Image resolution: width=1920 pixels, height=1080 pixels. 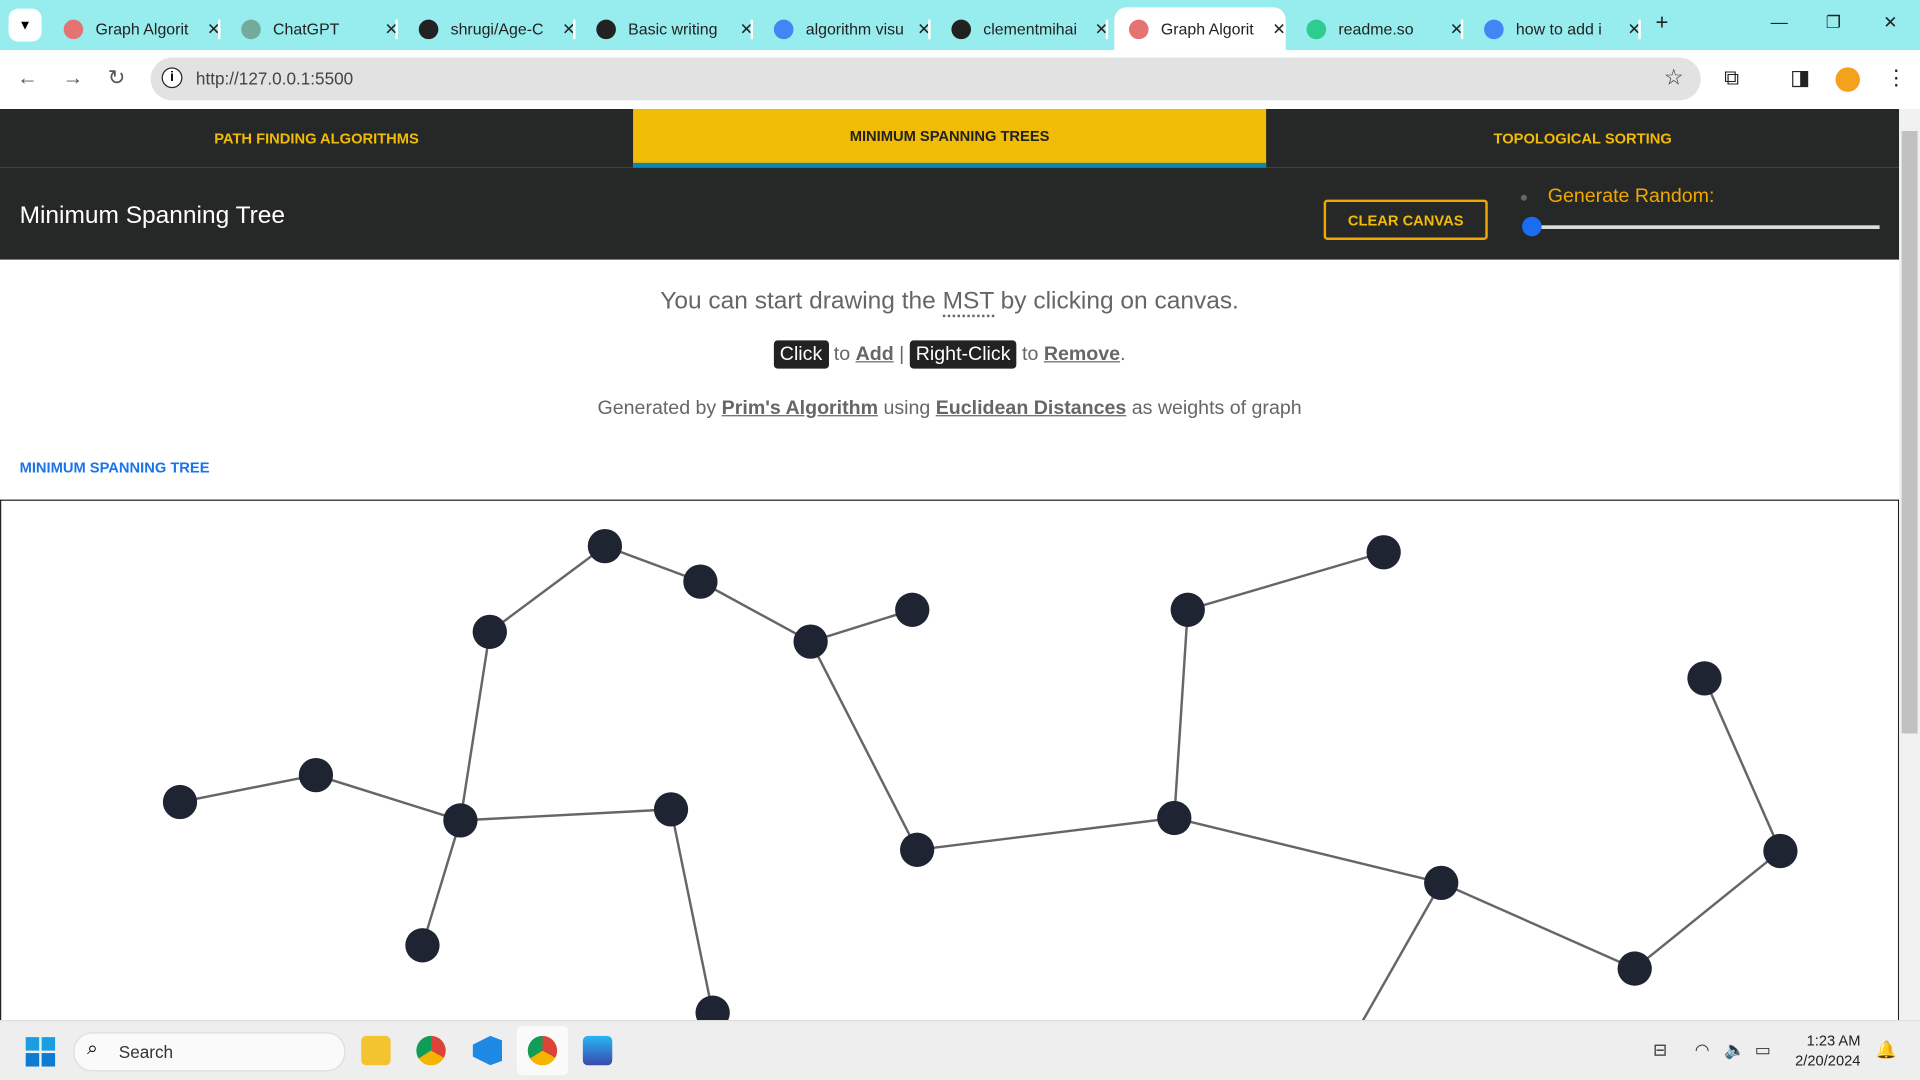 What do you see at coordinates (1701, 226) in the screenshot?
I see `generate-random-slider` at bounding box center [1701, 226].